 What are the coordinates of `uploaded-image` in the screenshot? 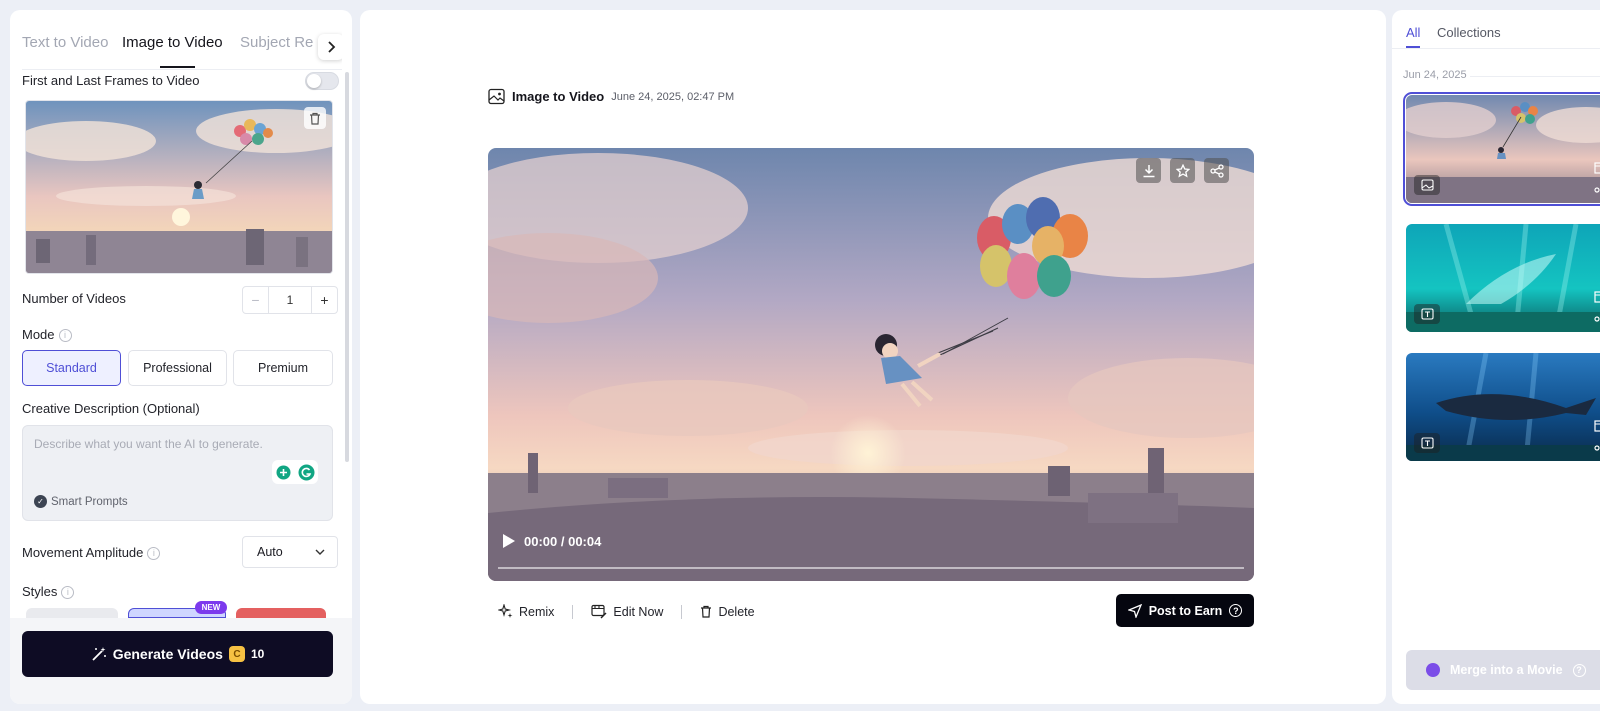 It's located at (179, 187).